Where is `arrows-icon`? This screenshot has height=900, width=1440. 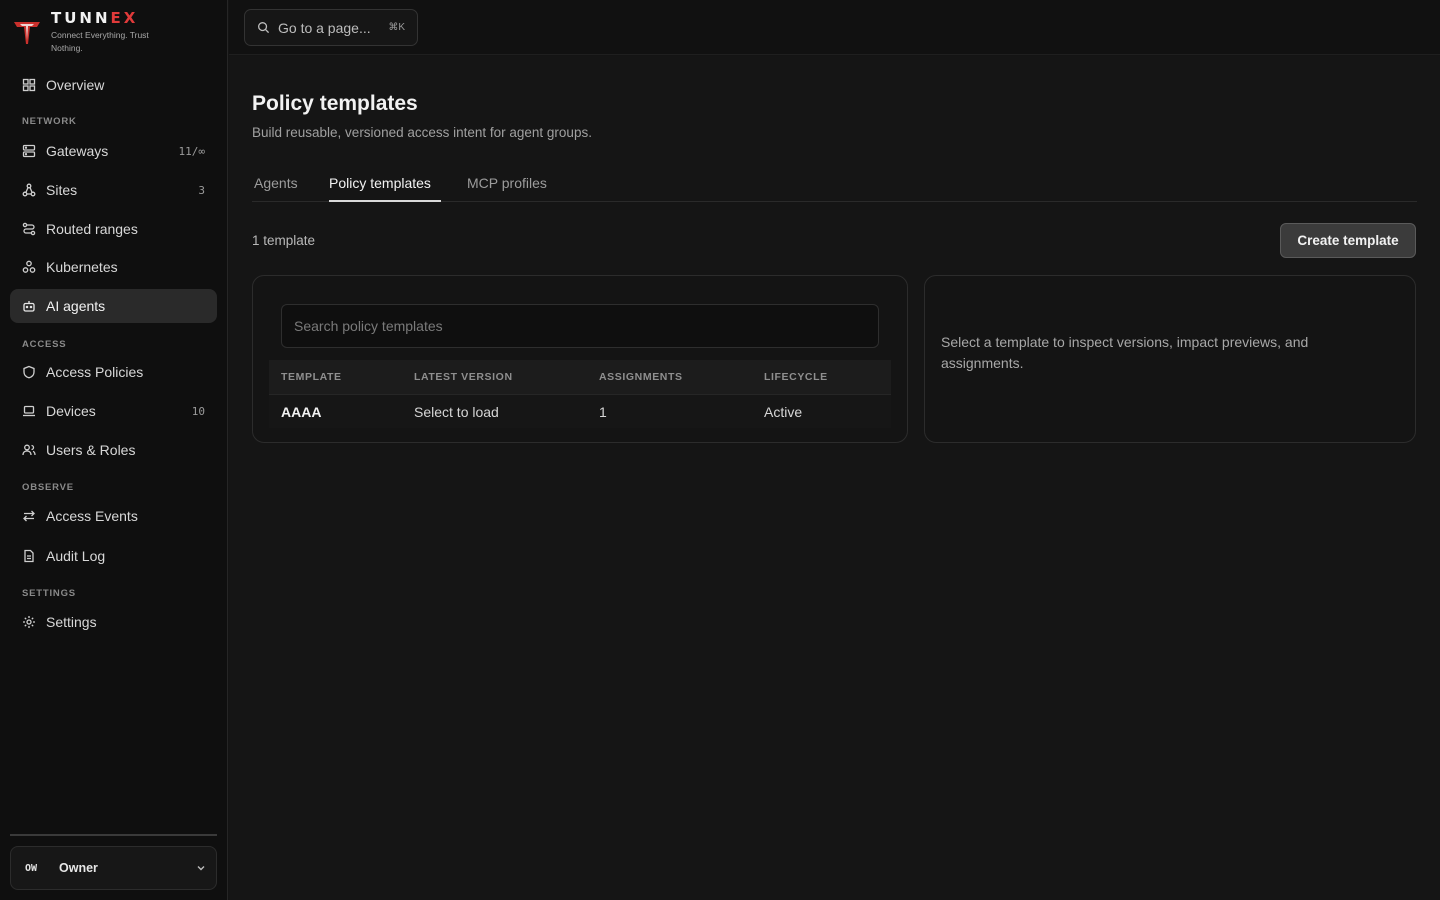 arrows-icon is located at coordinates (29, 516).